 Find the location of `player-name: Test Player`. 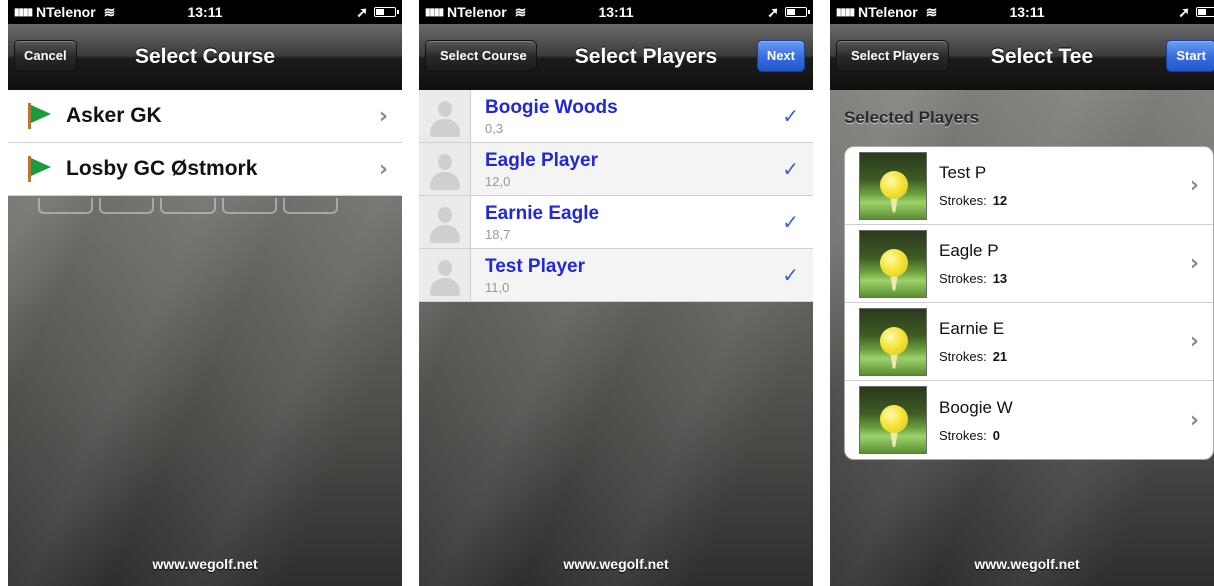

player-name: Test Player is located at coordinates (535, 266).